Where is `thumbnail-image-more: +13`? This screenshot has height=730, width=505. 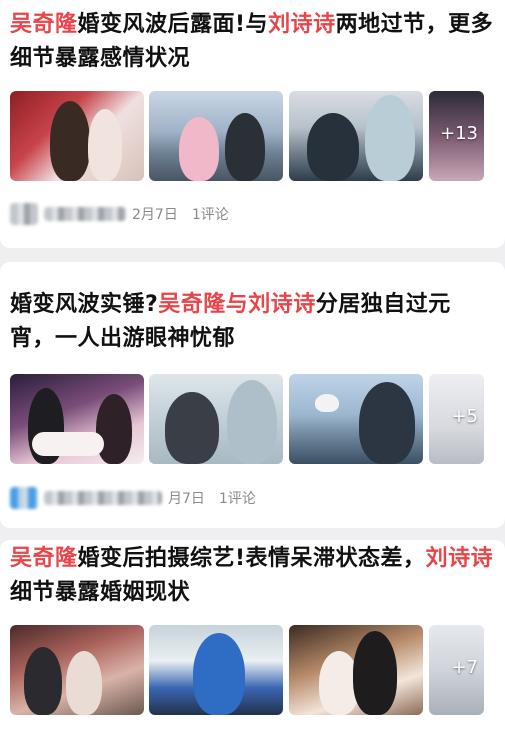 thumbnail-image-more: +13 is located at coordinates (456, 136).